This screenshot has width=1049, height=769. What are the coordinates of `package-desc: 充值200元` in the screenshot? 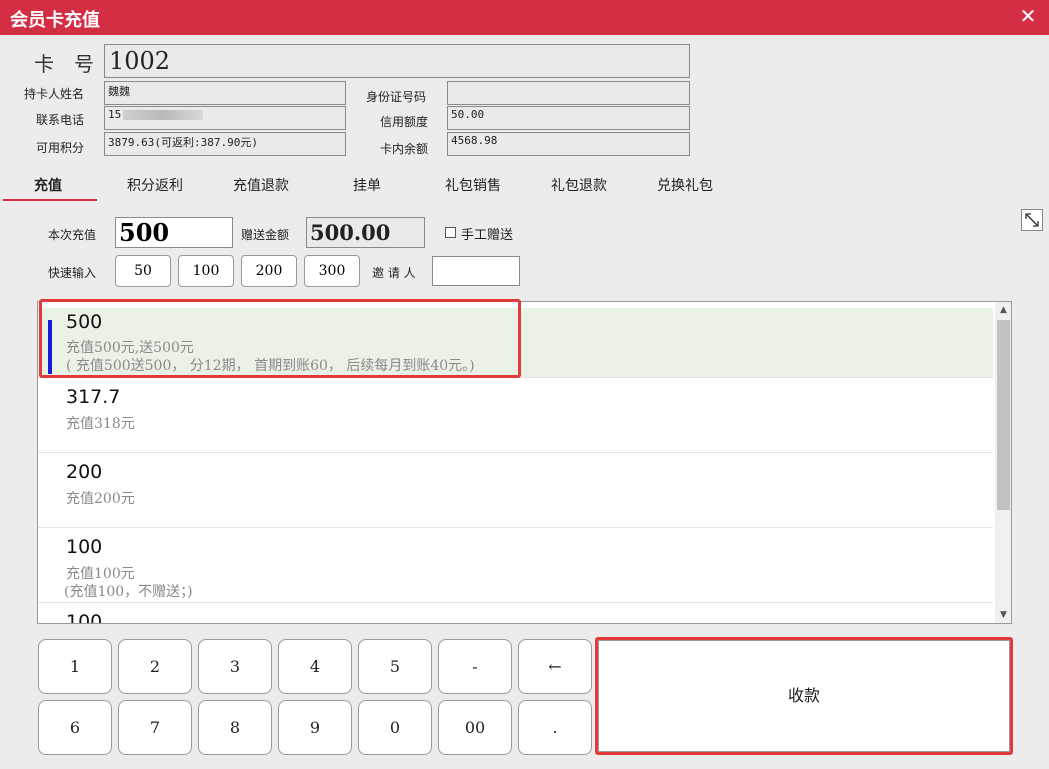 It's located at (100, 499).